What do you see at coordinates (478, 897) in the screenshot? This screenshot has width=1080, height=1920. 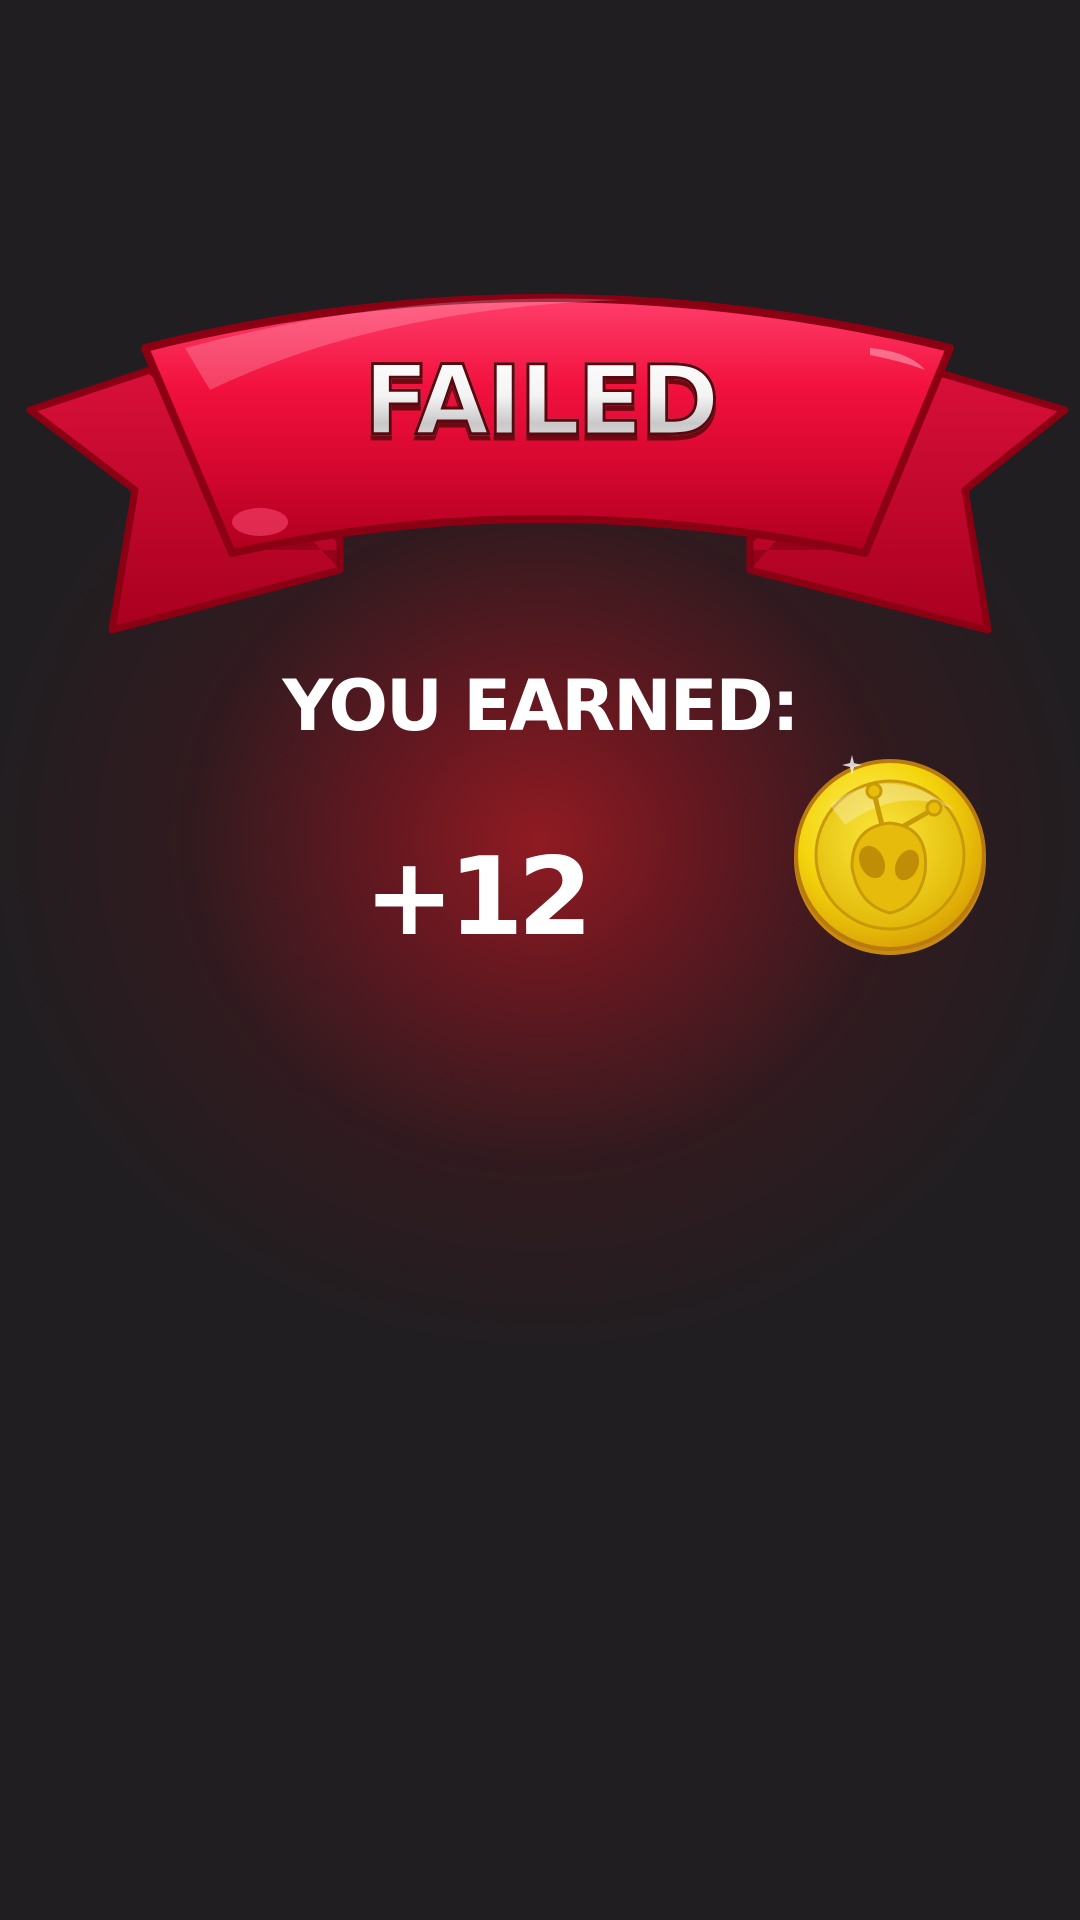 I see `reward-amount: +12` at bounding box center [478, 897].